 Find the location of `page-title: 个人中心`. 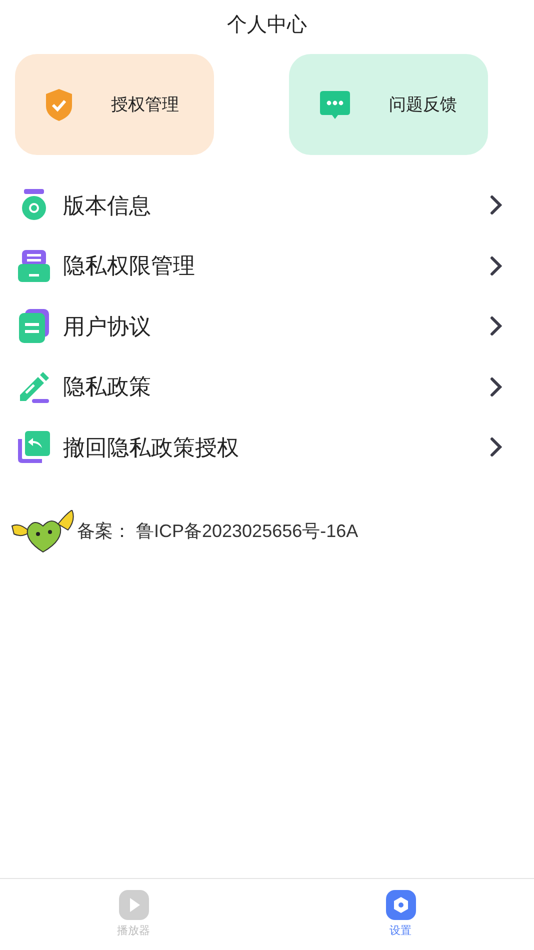

page-title: 个人中心 is located at coordinates (267, 25).